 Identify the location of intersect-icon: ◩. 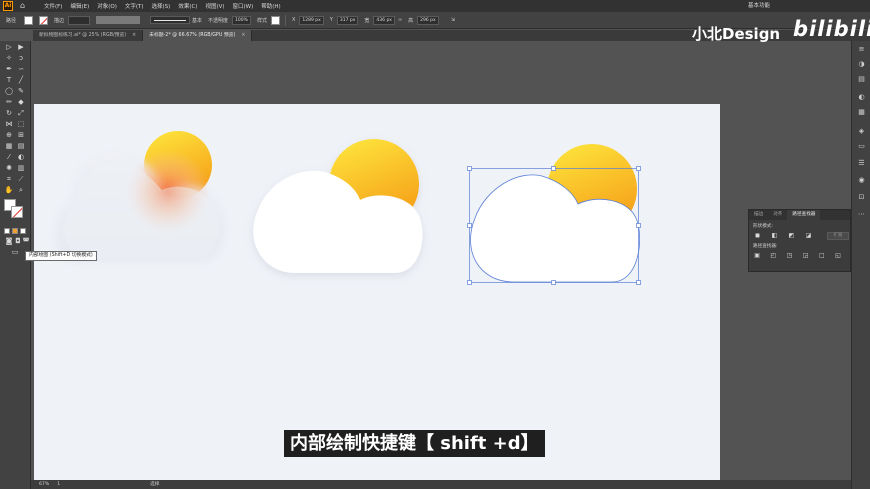
(791, 236).